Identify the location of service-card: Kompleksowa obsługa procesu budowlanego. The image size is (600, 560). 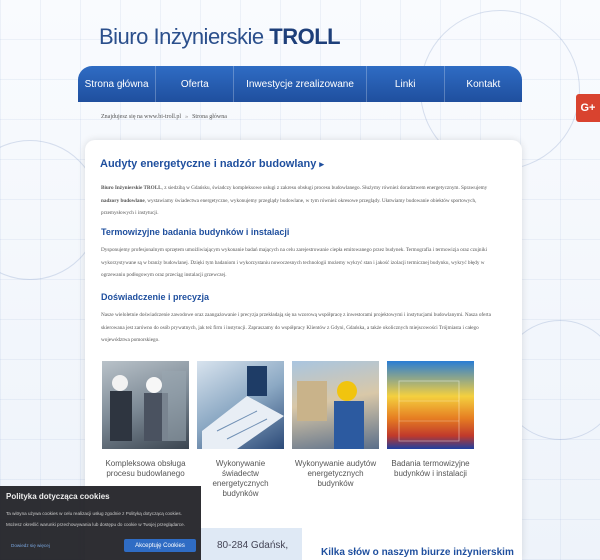
(145, 430).